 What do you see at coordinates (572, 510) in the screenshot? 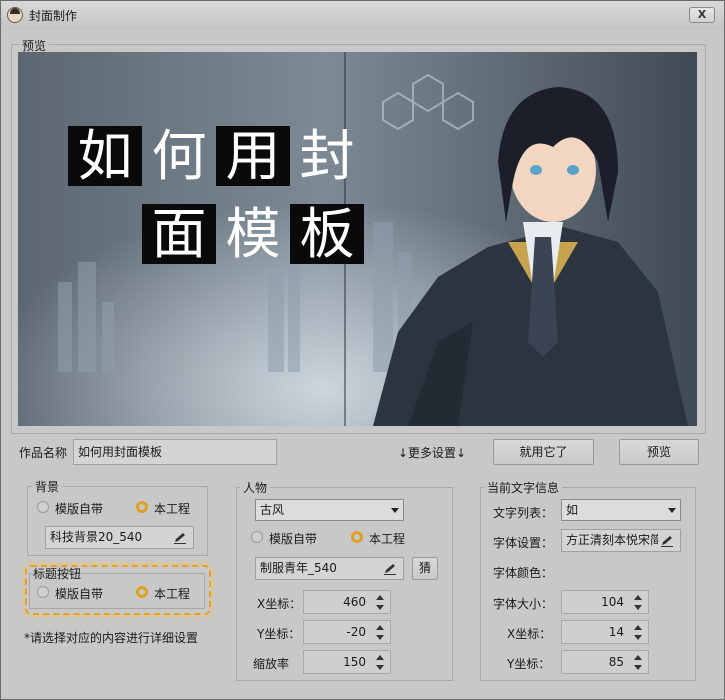
I see `text-list-value: 如` at bounding box center [572, 510].